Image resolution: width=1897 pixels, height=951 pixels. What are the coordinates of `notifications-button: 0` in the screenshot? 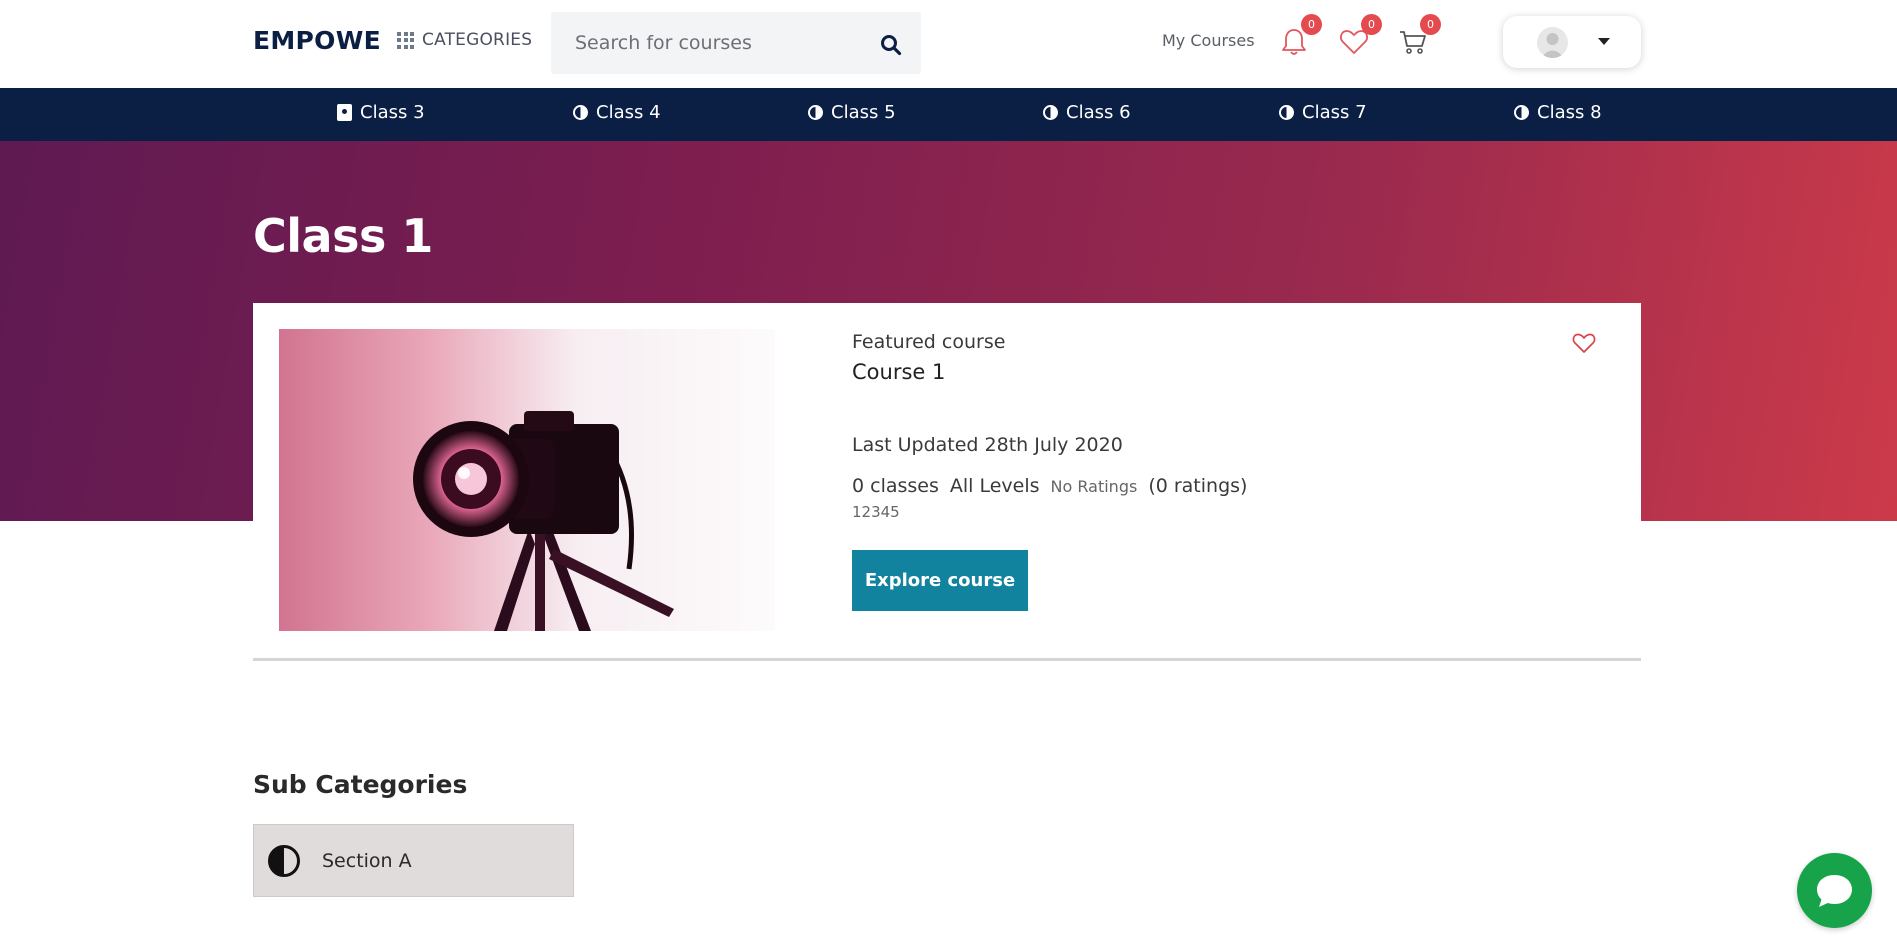 It's located at (1300, 37).